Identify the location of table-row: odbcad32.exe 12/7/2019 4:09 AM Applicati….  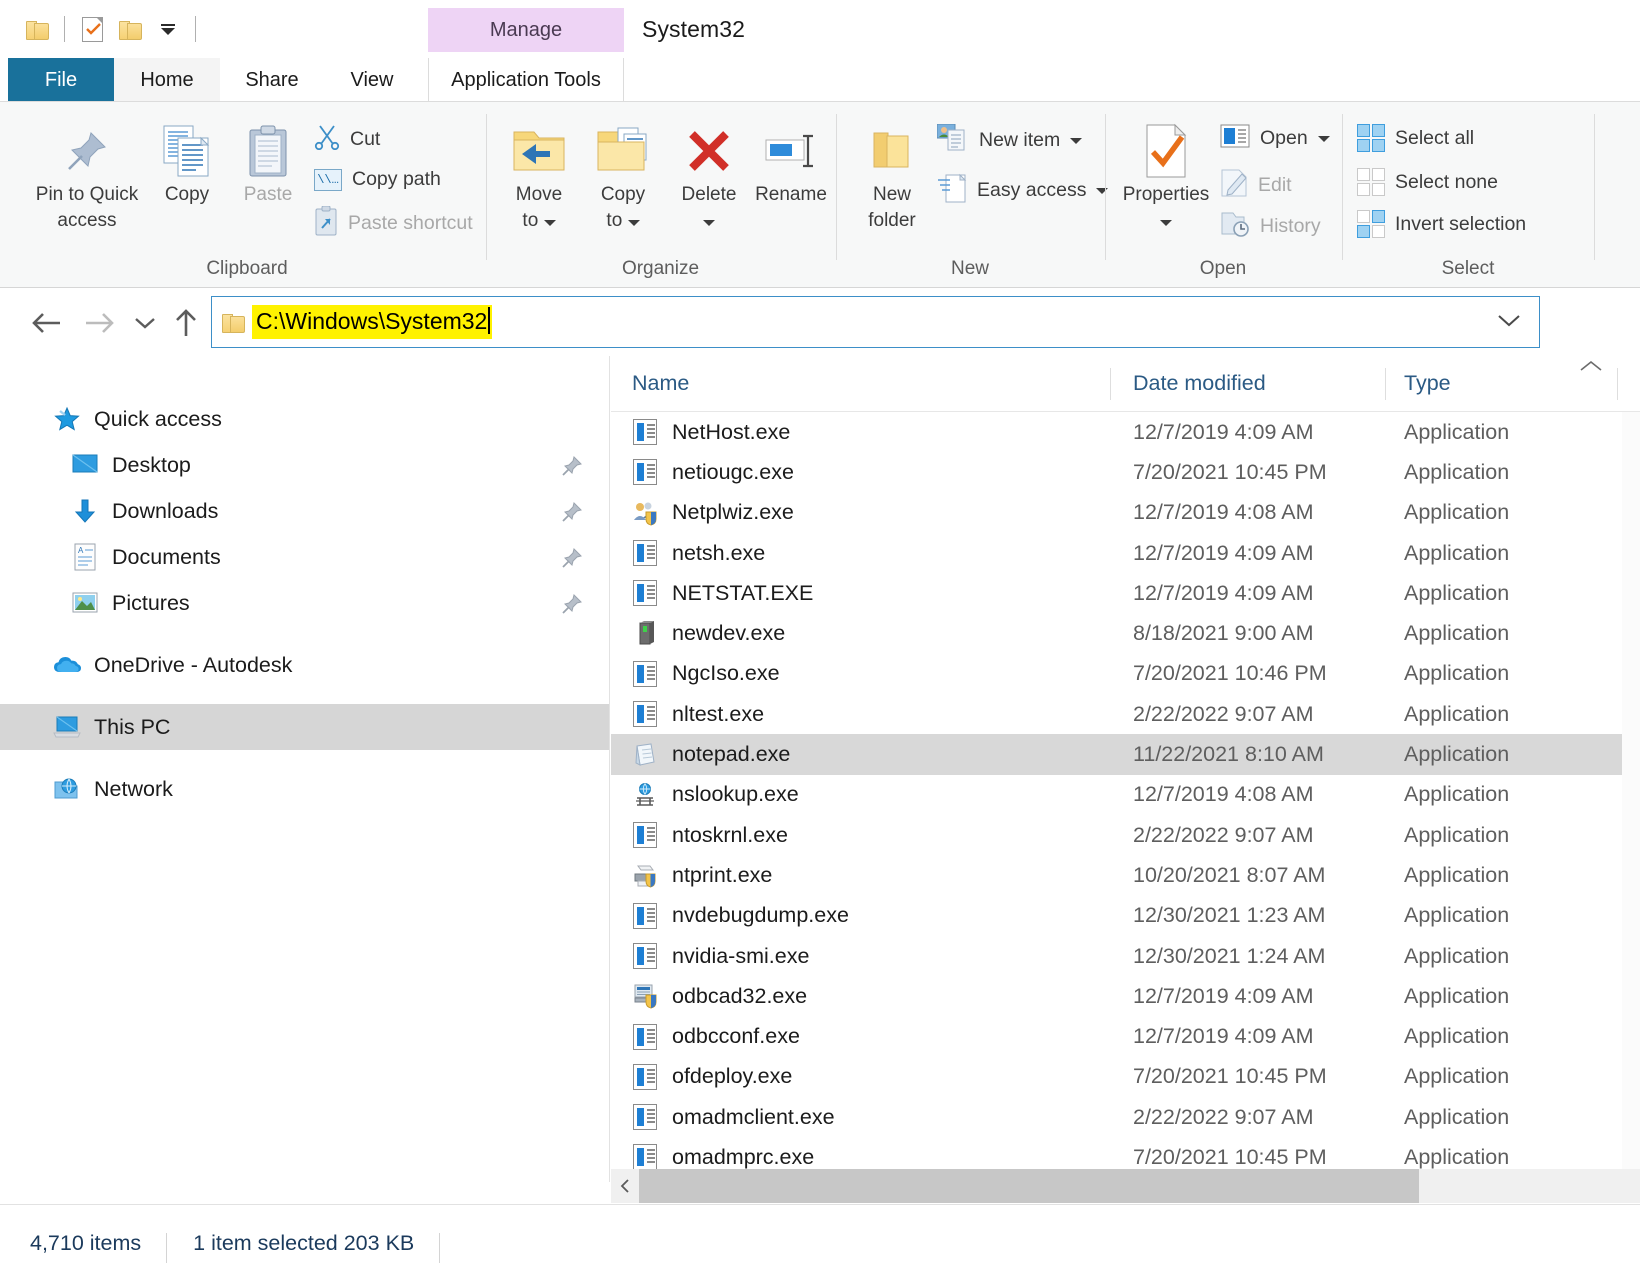
(1125, 996).